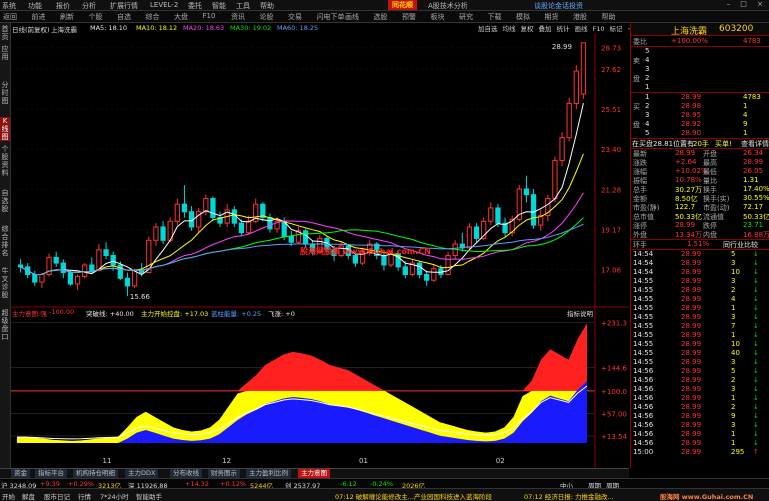 This screenshot has width=769, height=501. What do you see at coordinates (733, 317) in the screenshot?
I see `tick-volume: 3` at bounding box center [733, 317].